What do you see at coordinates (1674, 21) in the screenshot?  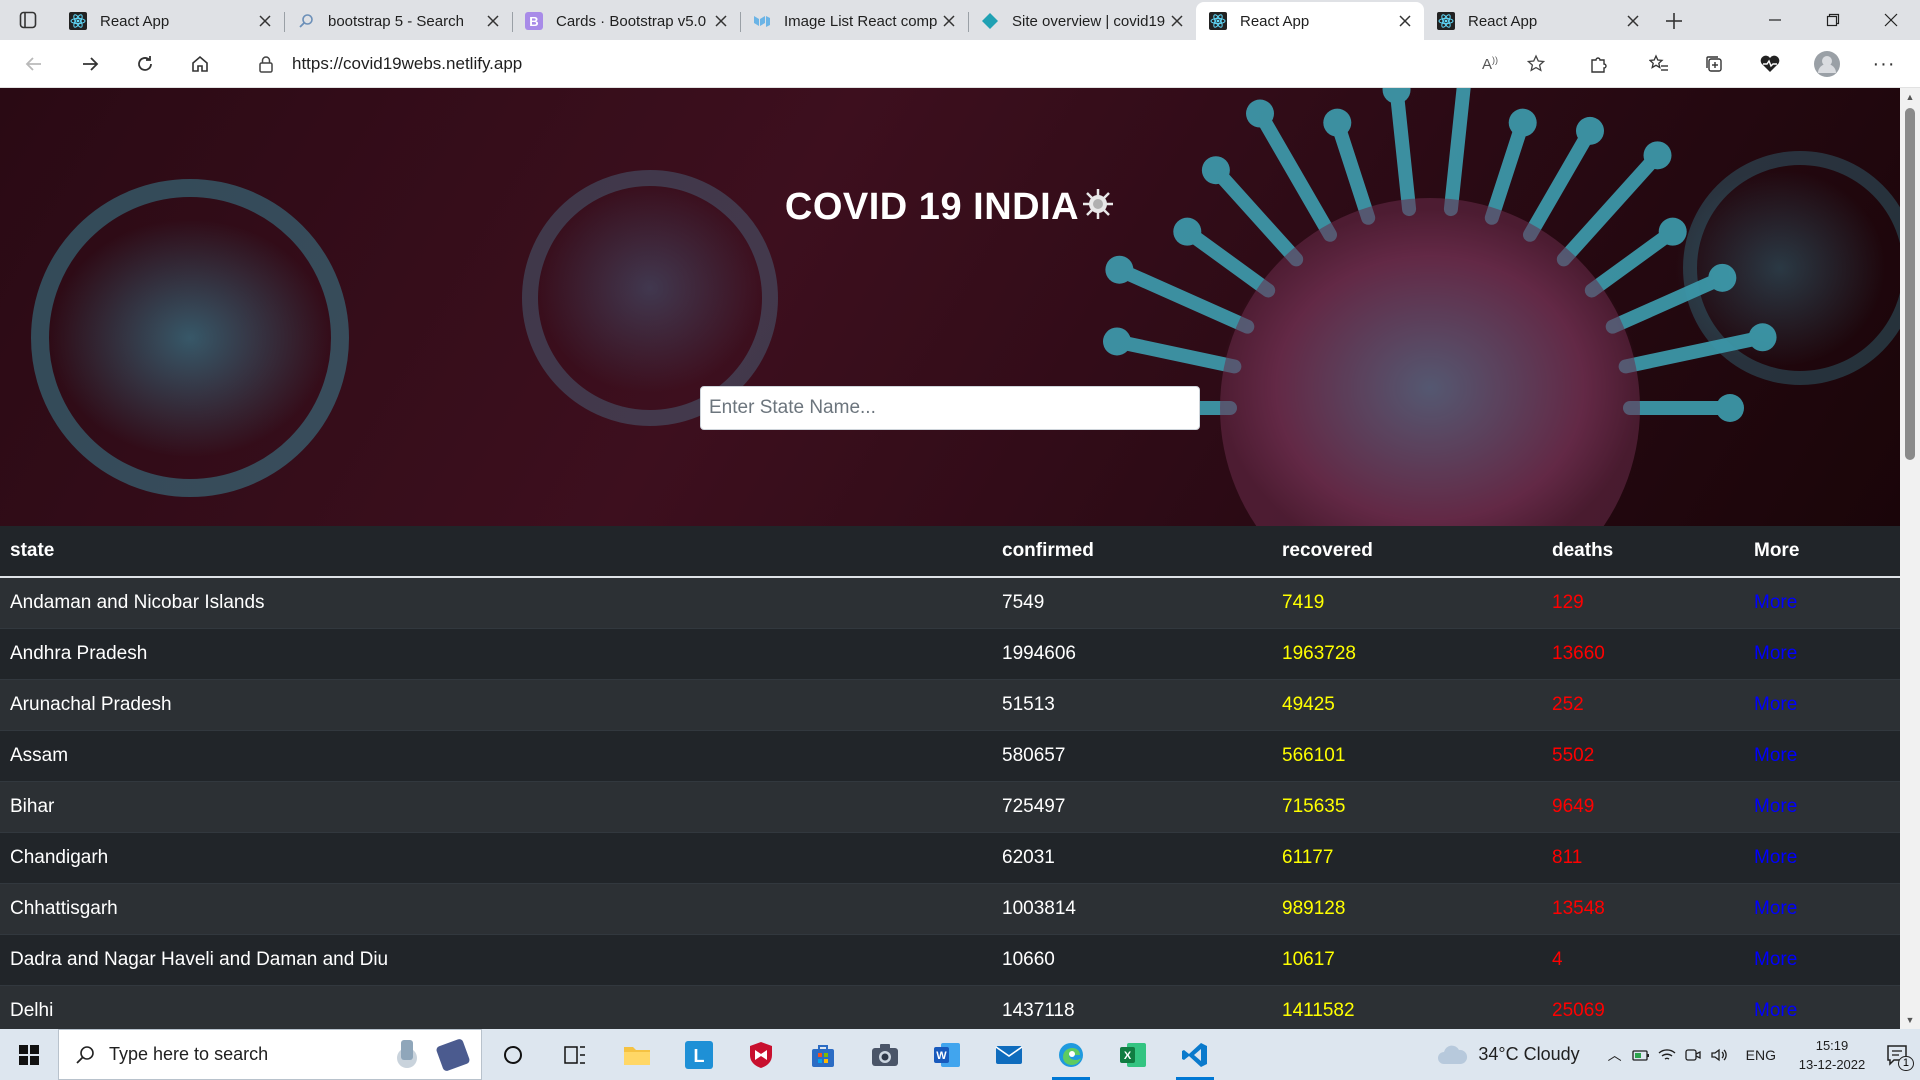 I see `new-tab-button` at bounding box center [1674, 21].